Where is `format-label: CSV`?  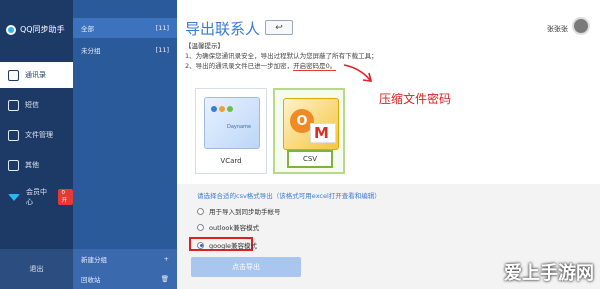
format-label: CSV is located at coordinates (310, 159).